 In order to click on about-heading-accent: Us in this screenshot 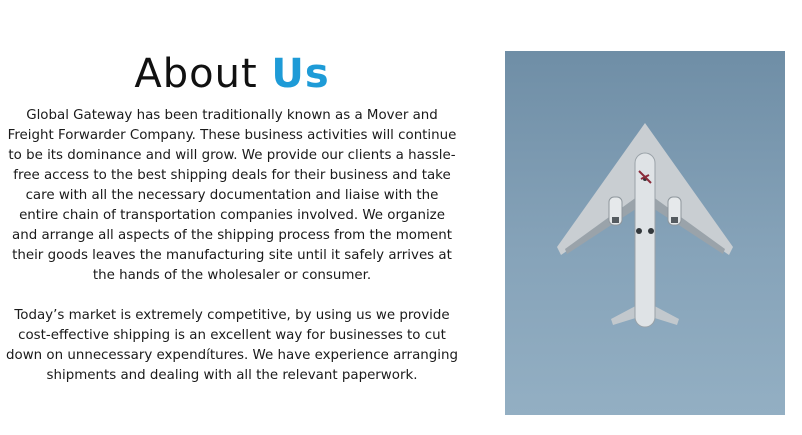, I will do `click(300, 74)`.